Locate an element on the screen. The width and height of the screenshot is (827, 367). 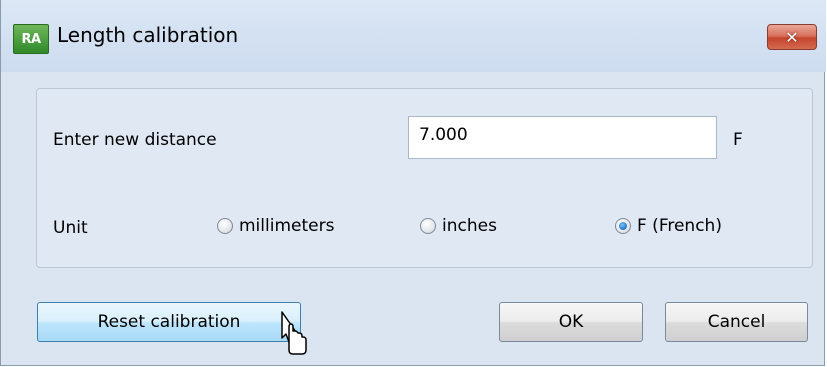
close-button: ✕ is located at coordinates (792, 37).